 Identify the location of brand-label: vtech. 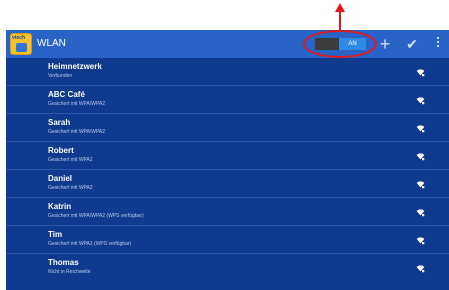
(19, 38).